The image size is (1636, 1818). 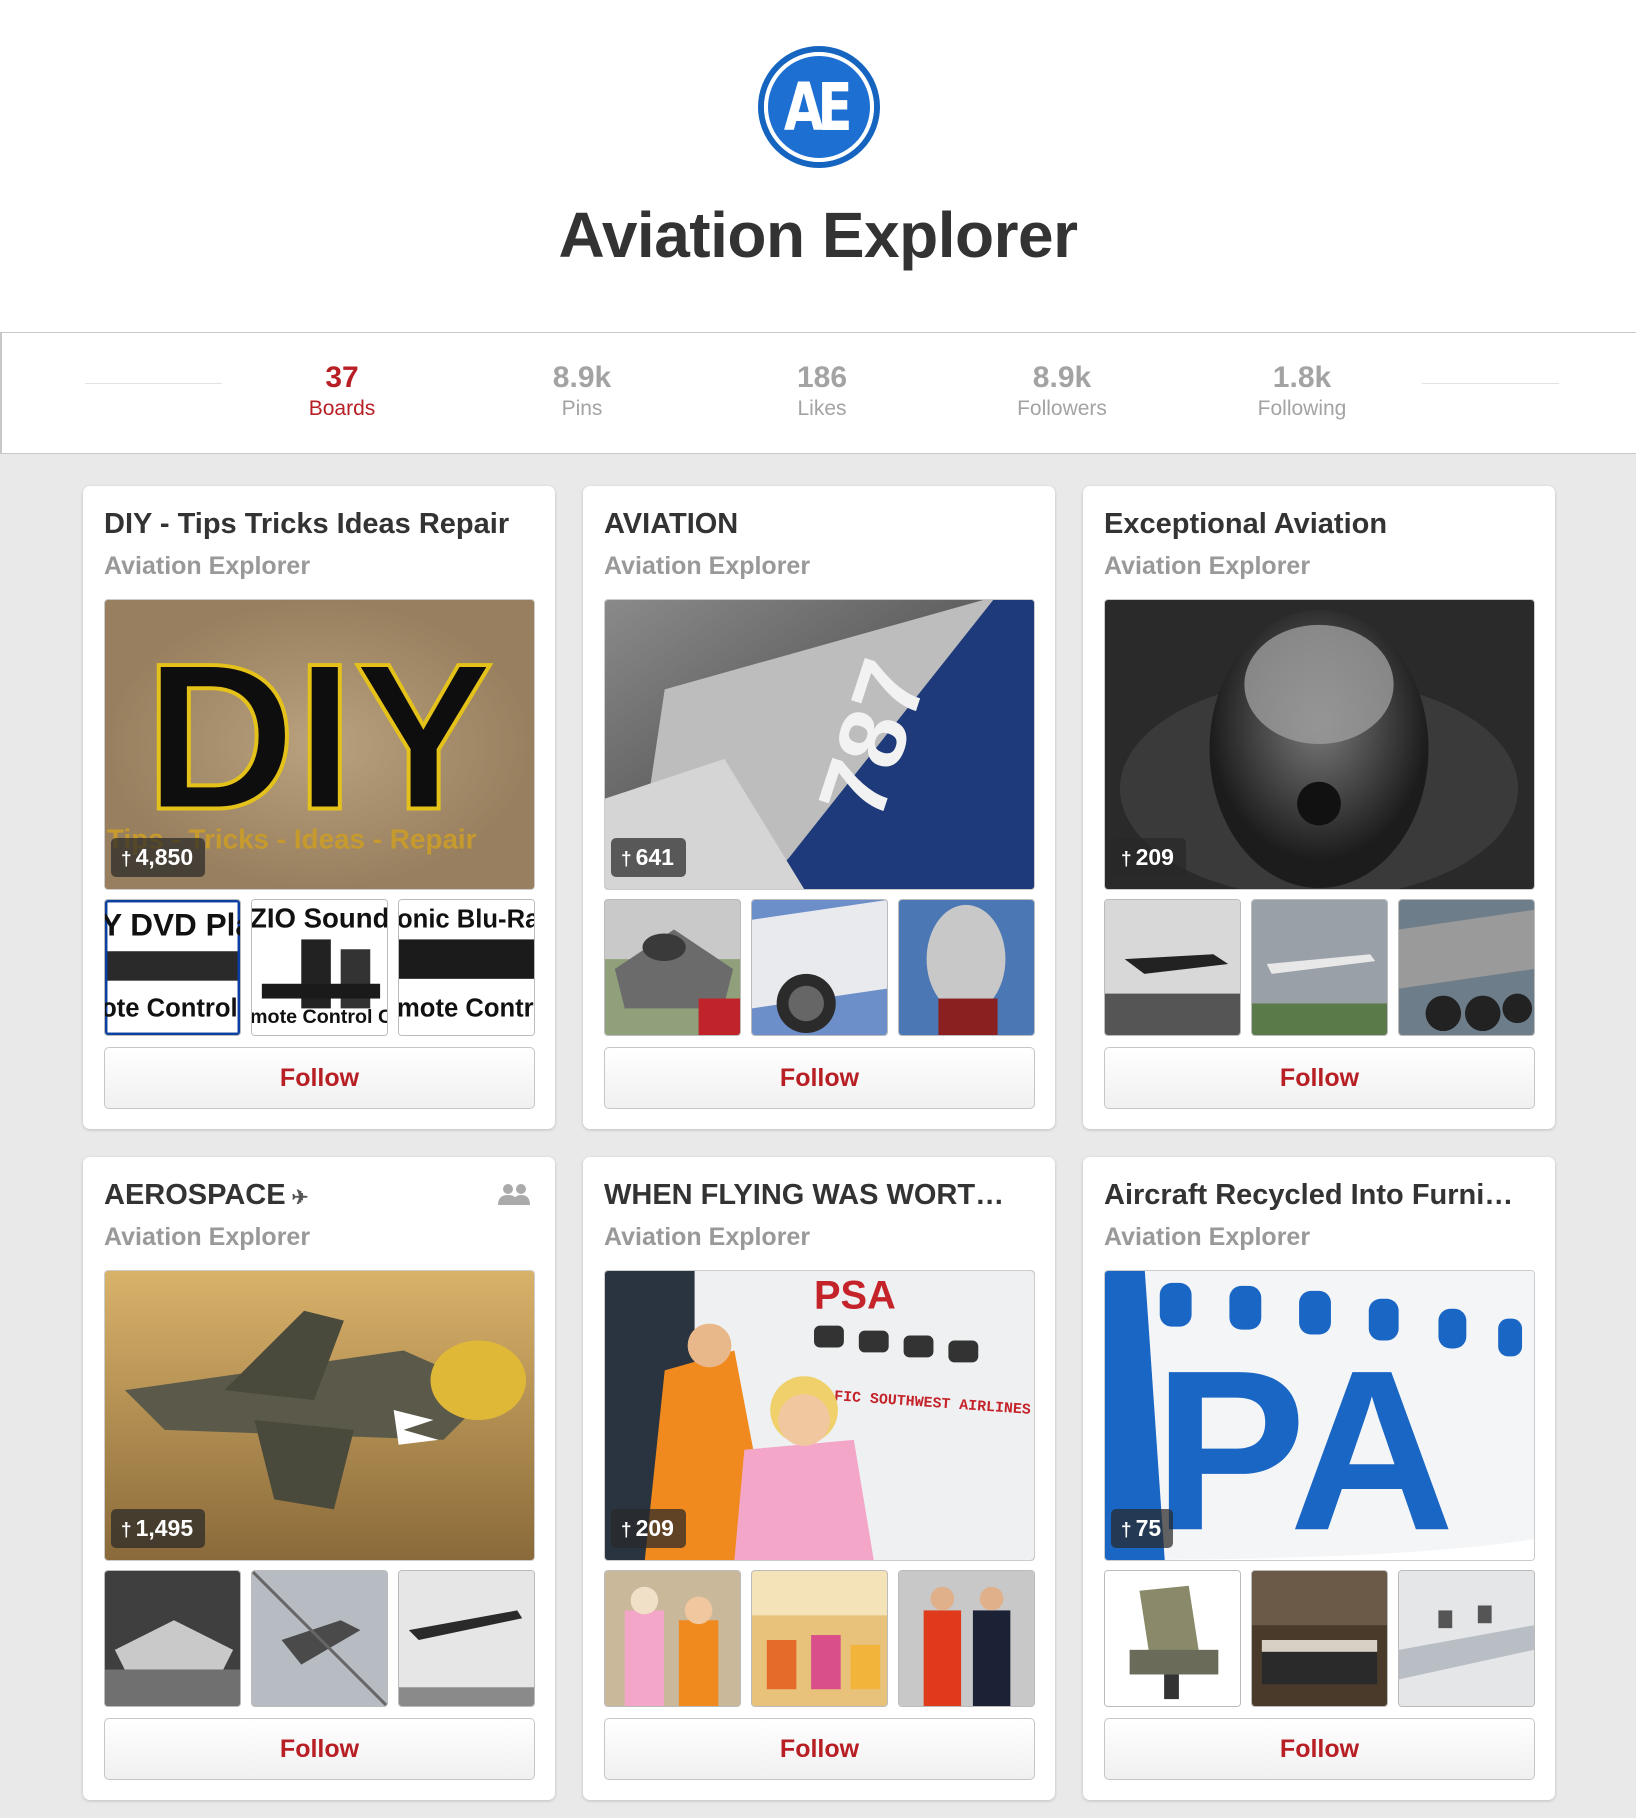 I want to click on stat-value: 1.8k, so click(x=1302, y=377).